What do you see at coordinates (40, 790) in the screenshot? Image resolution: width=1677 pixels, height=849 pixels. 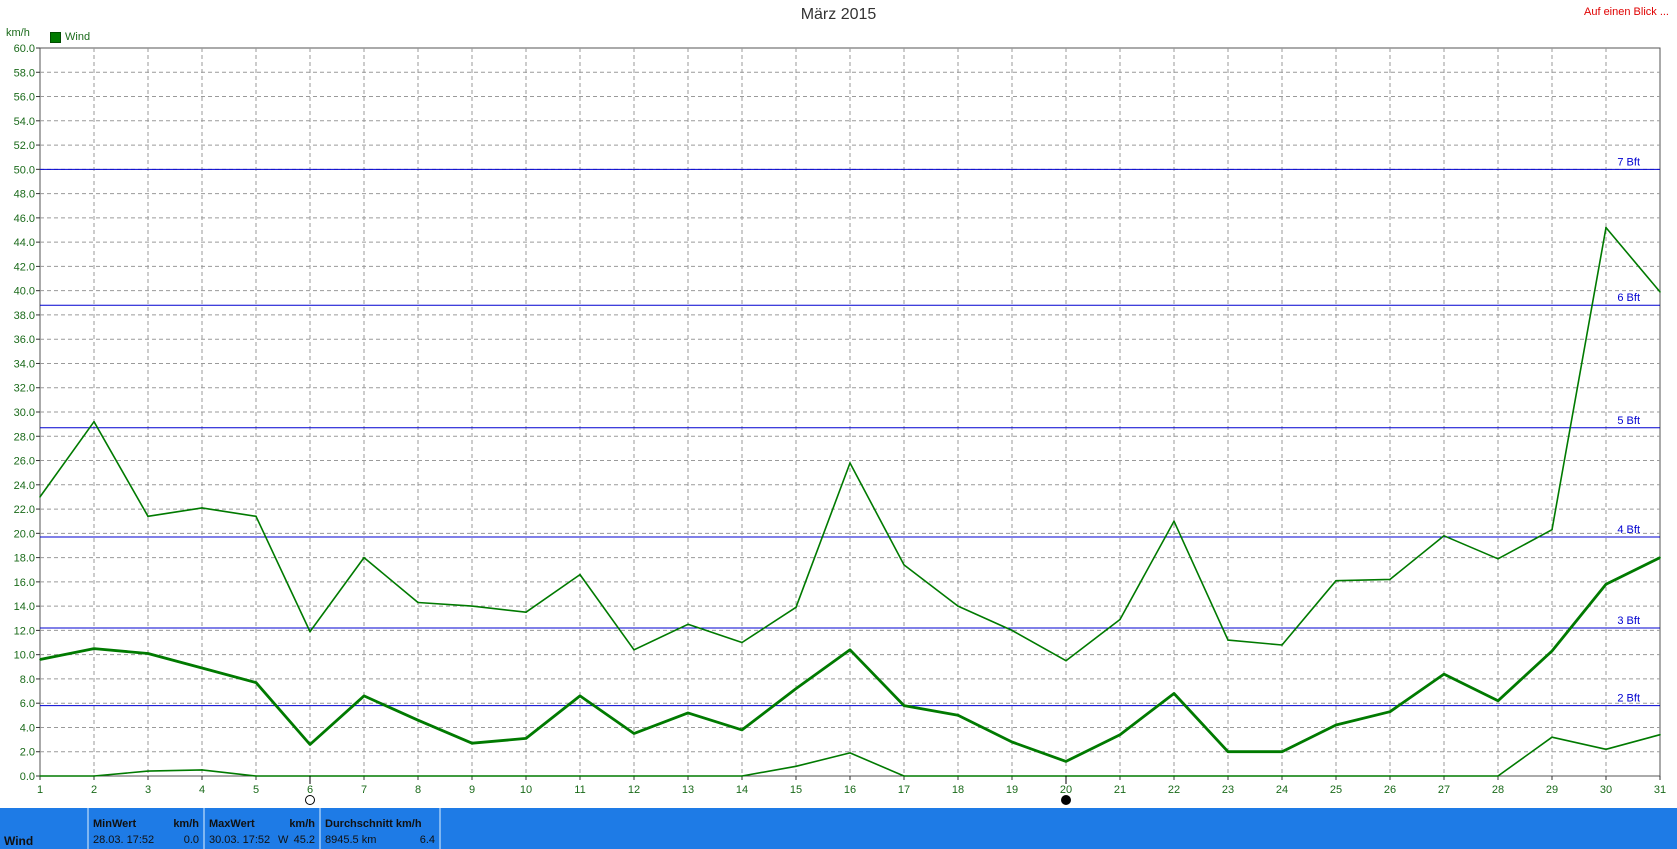 I see `x-tick-label: 1` at bounding box center [40, 790].